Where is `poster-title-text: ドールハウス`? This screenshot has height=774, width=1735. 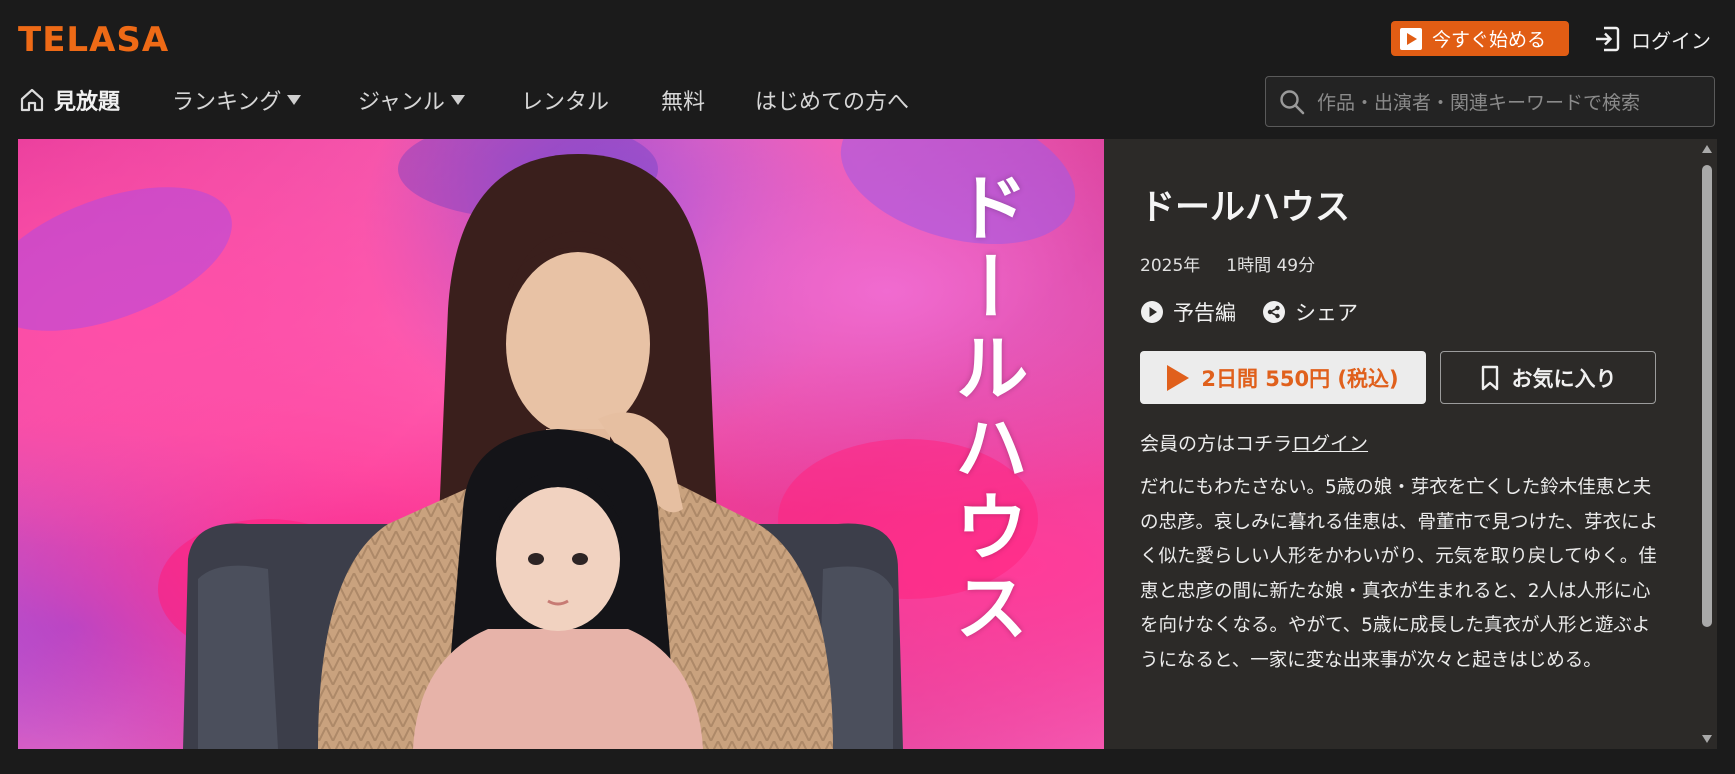 poster-title-text: ドールハウス is located at coordinates (985, 409).